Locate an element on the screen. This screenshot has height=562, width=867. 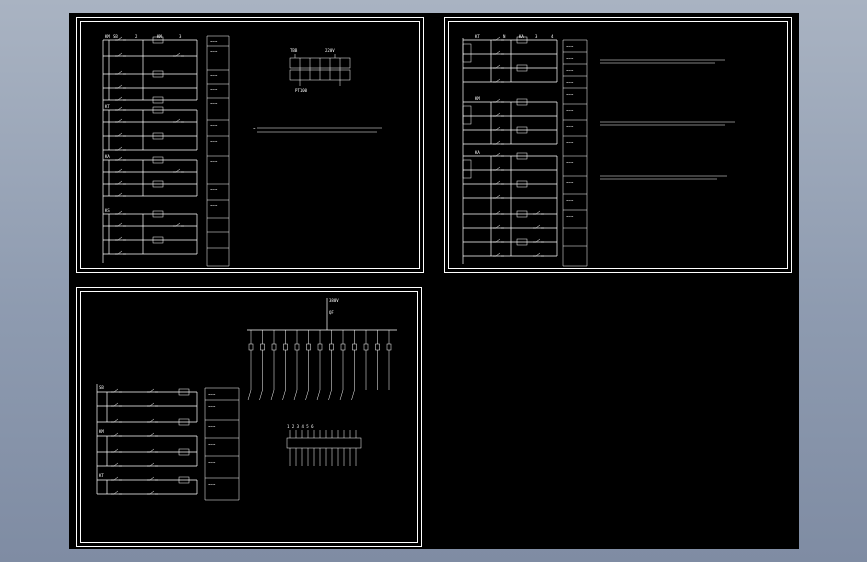
wire-label: 4 is located at coordinates (552, 36).